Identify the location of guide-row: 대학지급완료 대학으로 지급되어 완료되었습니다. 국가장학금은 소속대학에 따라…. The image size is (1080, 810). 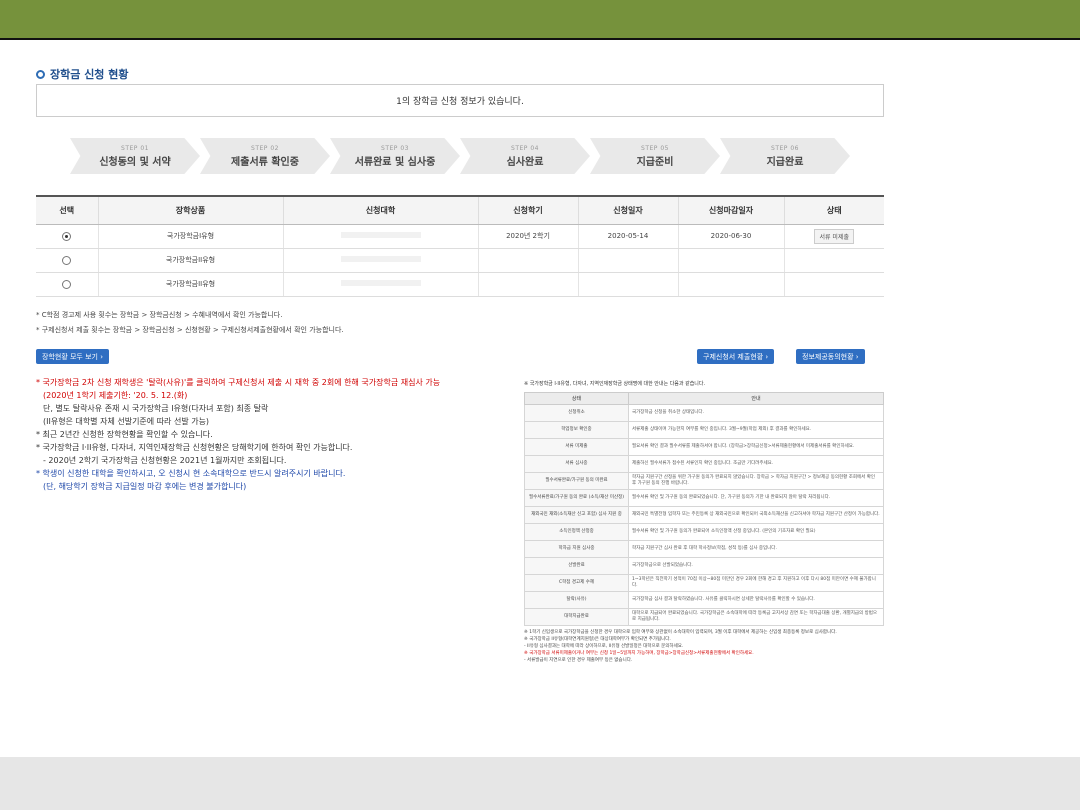
(704, 617).